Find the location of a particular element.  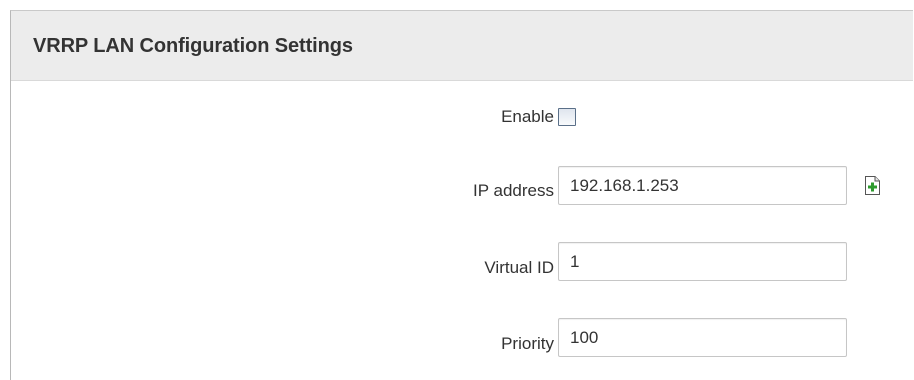

ip-address-input is located at coordinates (702, 185).